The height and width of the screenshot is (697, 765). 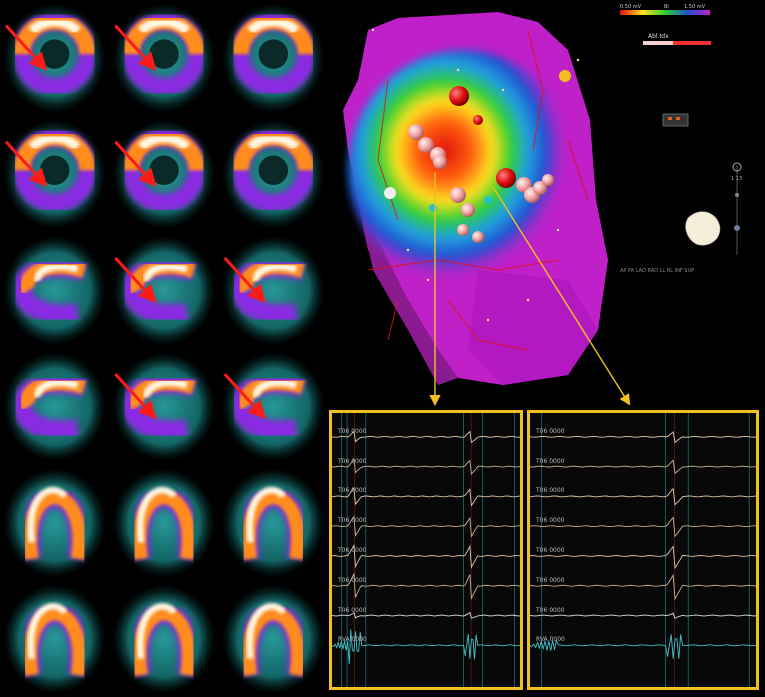 What do you see at coordinates (658, 36) in the screenshot?
I see `ablation-index-label: Abl.Idx` at bounding box center [658, 36].